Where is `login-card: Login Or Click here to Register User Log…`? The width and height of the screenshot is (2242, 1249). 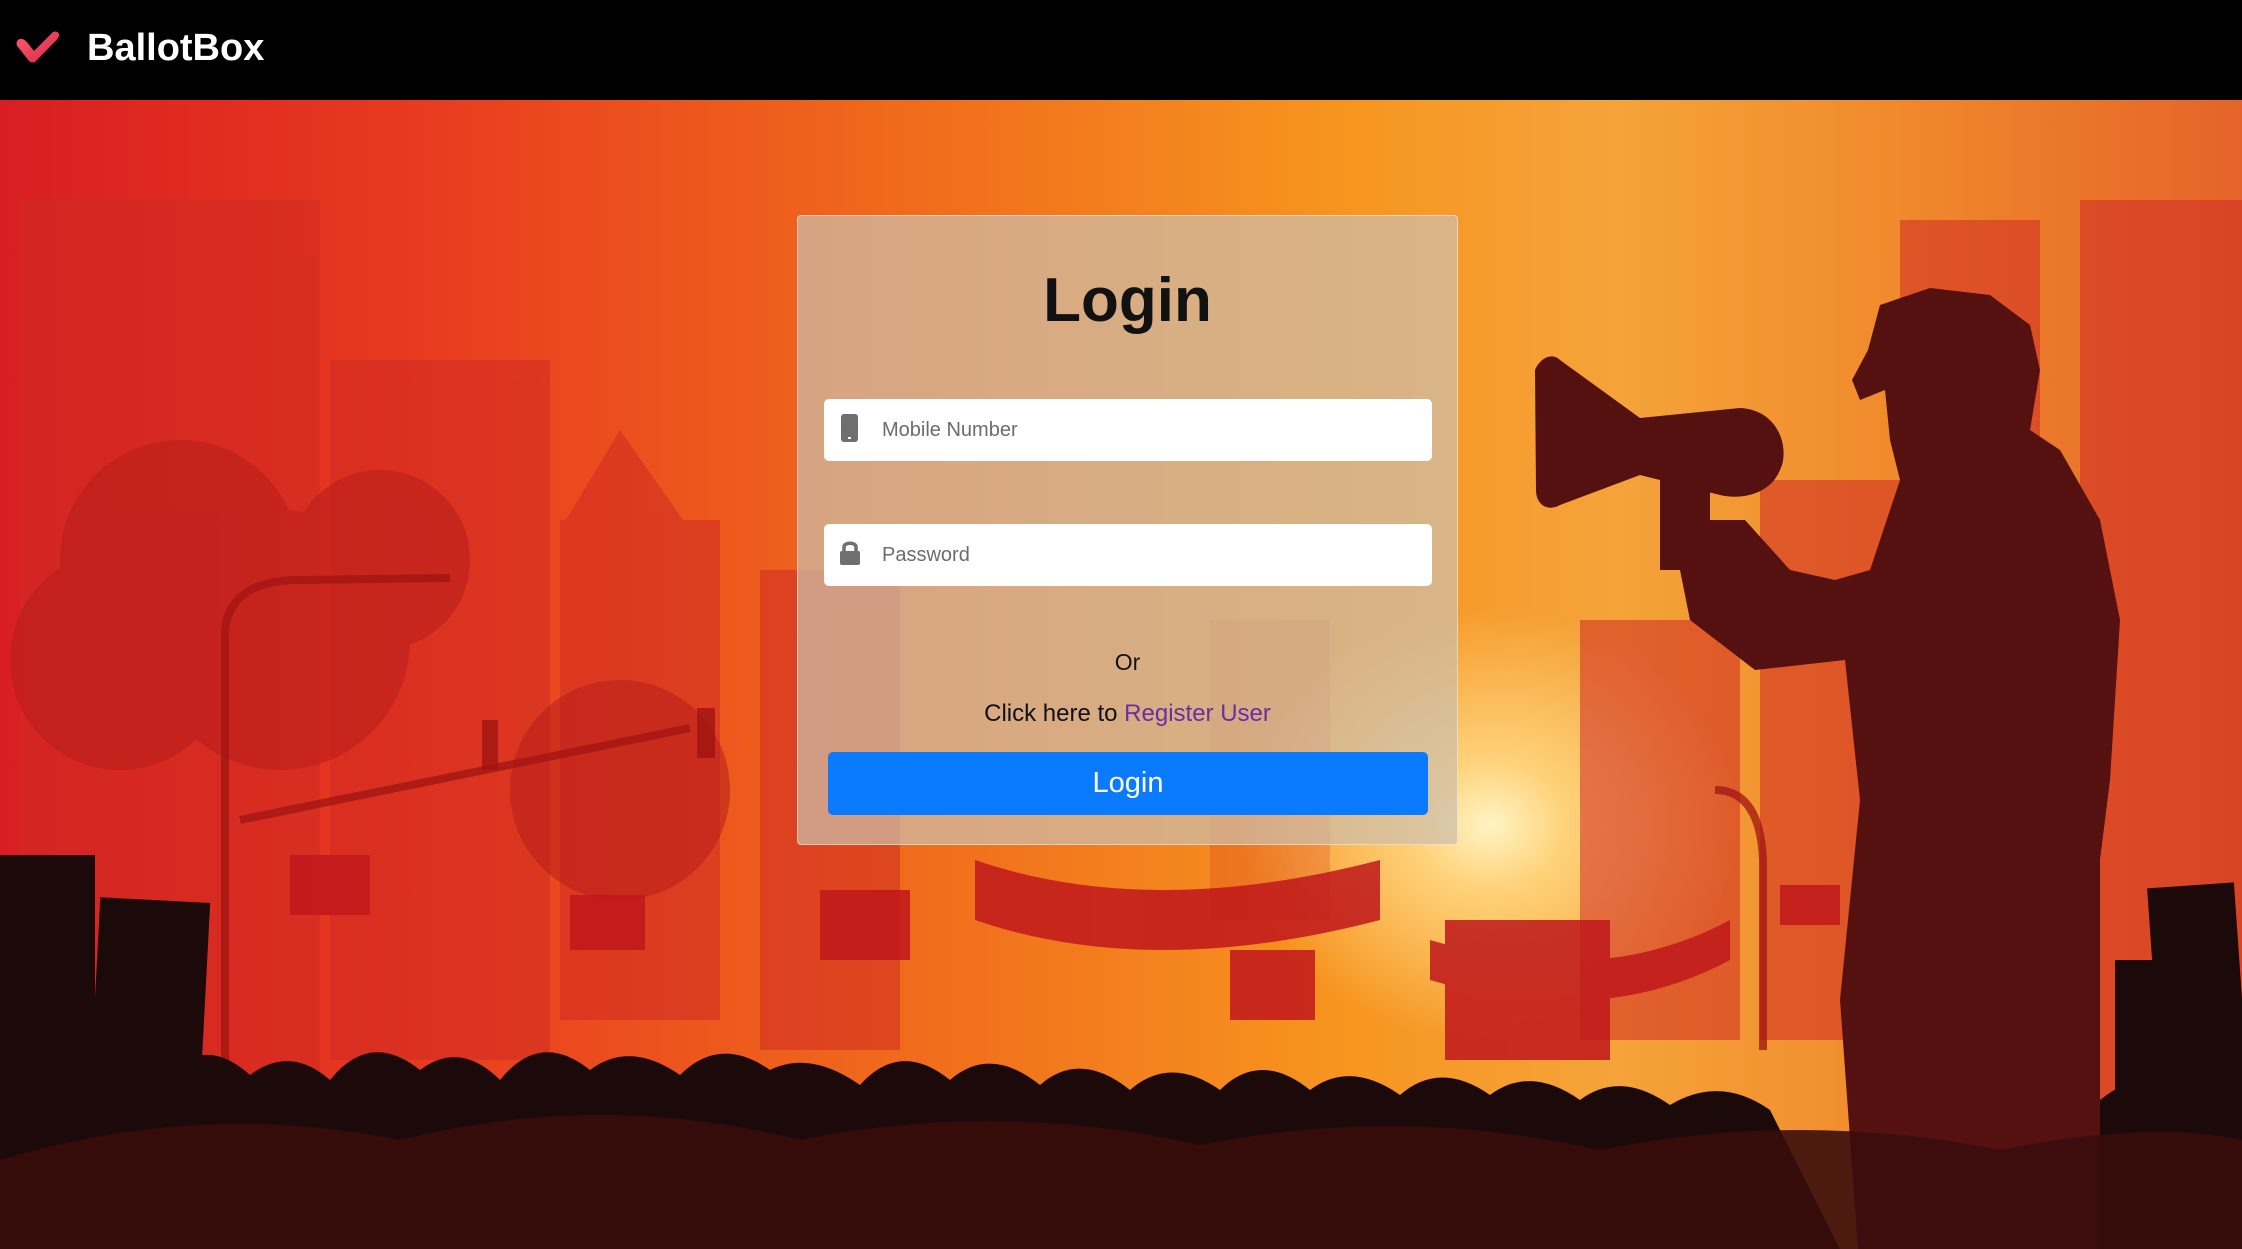 login-card: Login Or Click here to Register User Log… is located at coordinates (1127, 530).